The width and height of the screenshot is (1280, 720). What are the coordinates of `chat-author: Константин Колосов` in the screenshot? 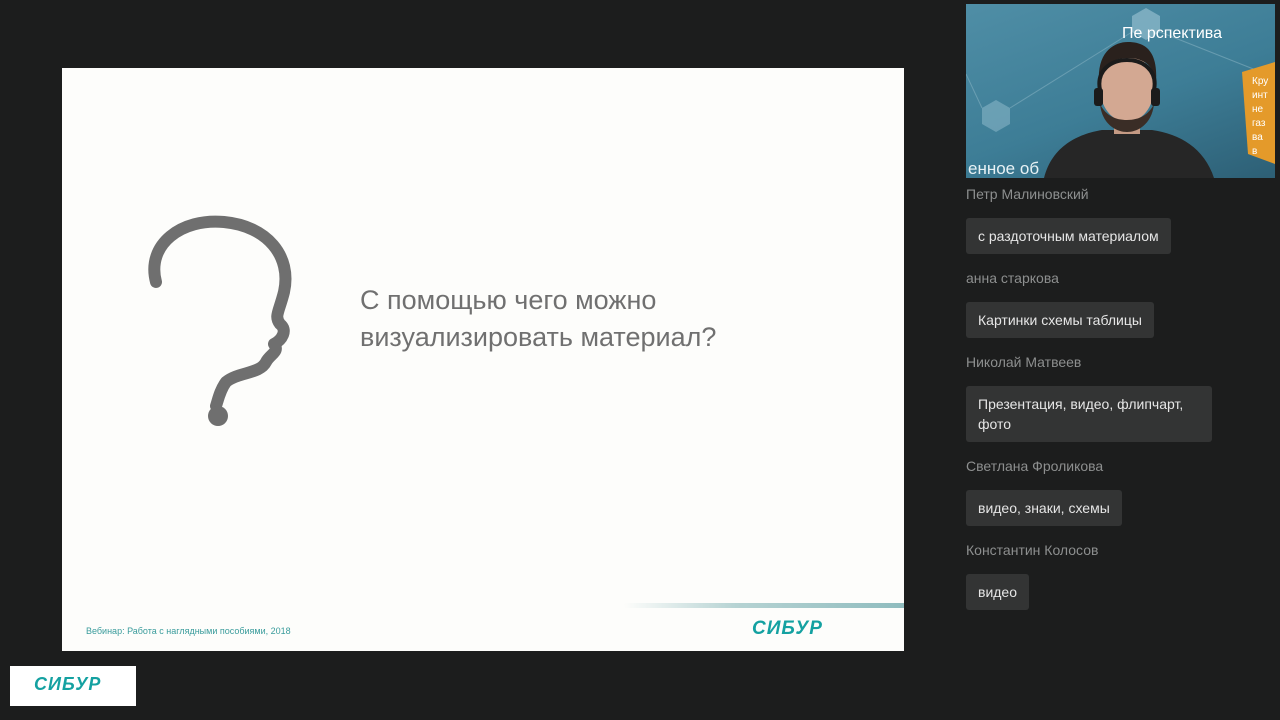 It's located at (1032, 550).